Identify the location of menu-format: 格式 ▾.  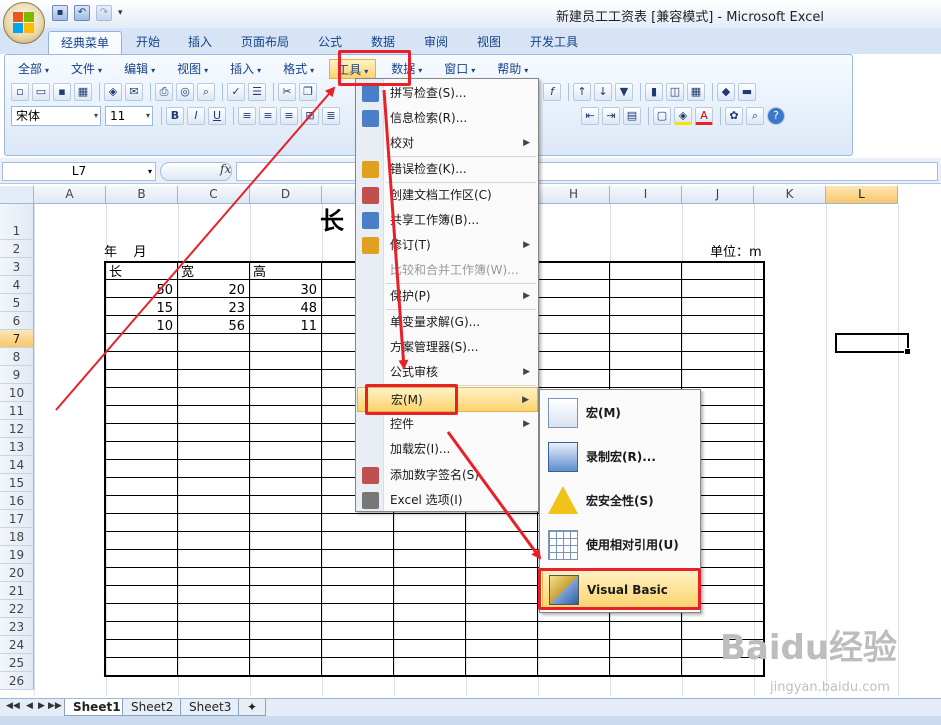
(298, 69).